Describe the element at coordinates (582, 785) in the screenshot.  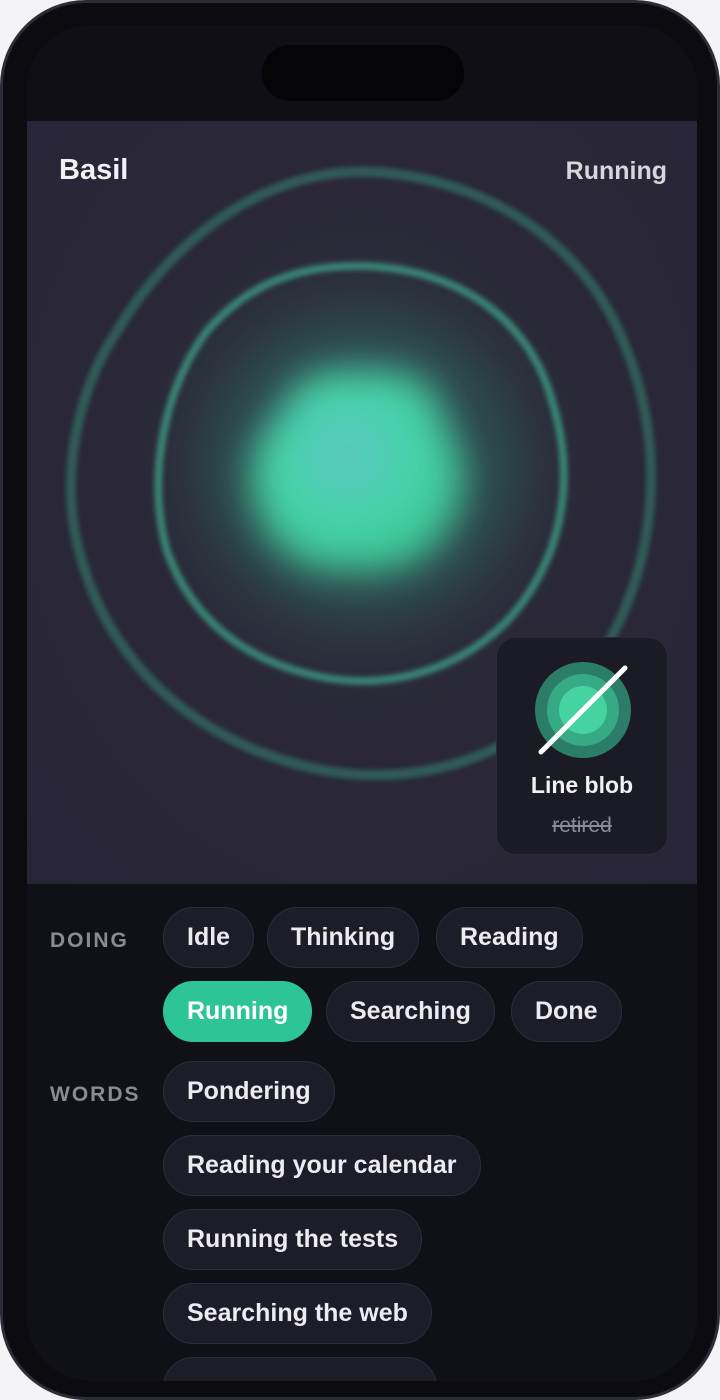
I see `card-title: Line blob` at that location.